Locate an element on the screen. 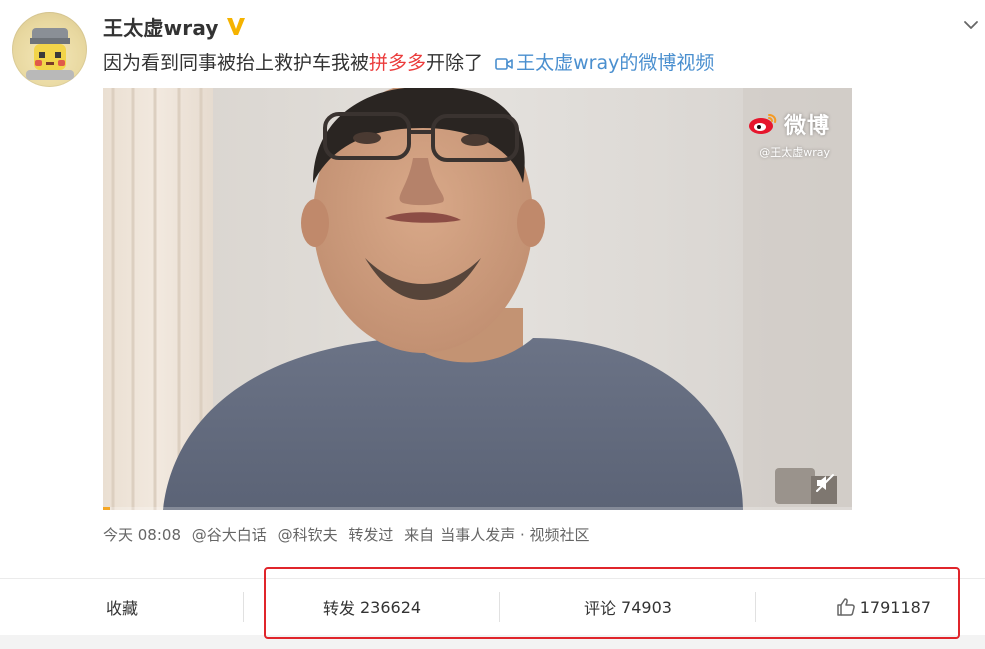 The height and width of the screenshot is (649, 985). source-prefix: 来自 is located at coordinates (419, 535).